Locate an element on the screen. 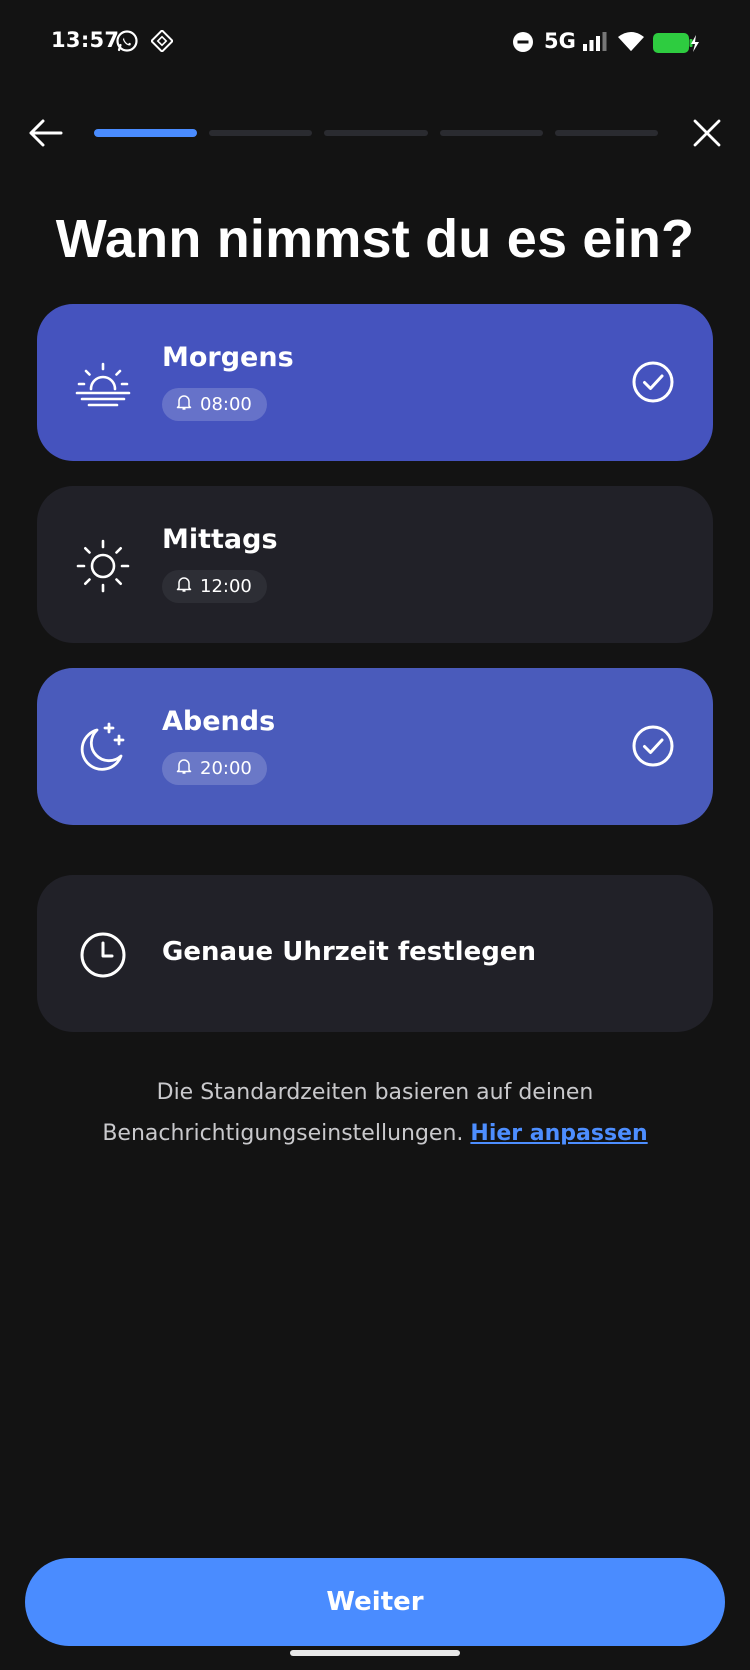 The height and width of the screenshot is (1670, 750). do-not-disturb-icon is located at coordinates (523, 44).